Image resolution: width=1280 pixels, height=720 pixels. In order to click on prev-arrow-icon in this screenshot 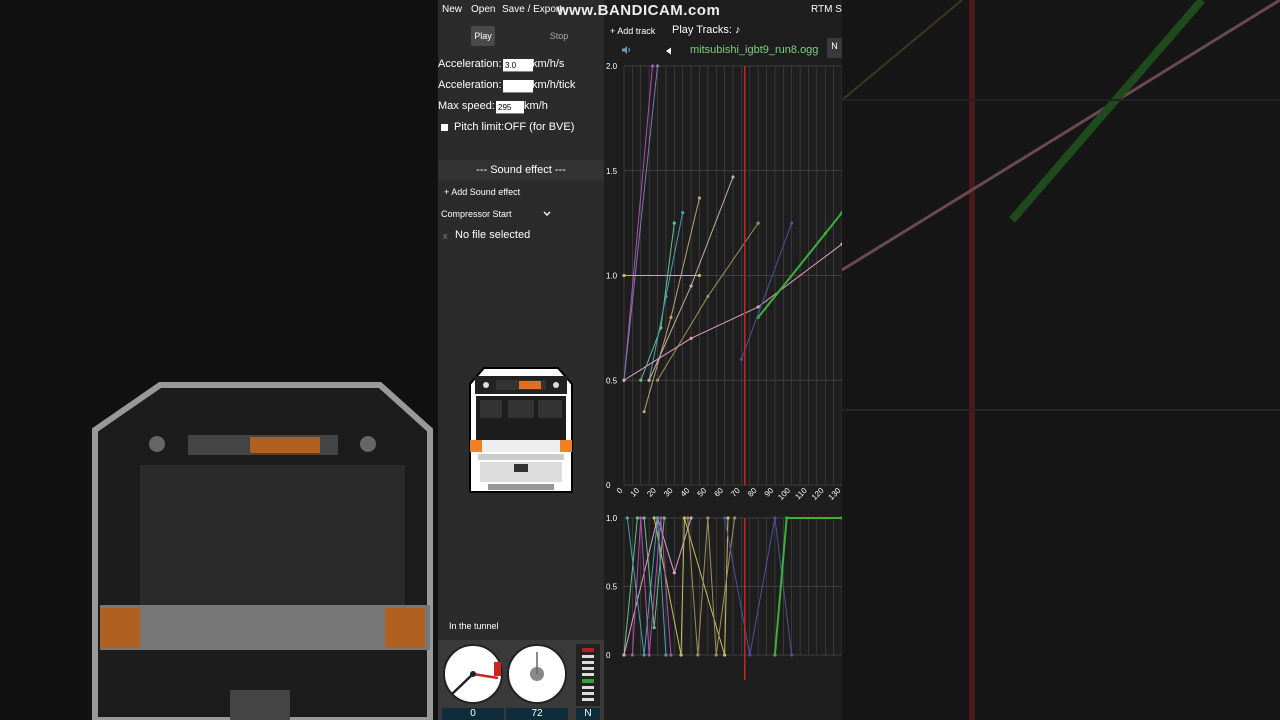, I will do `click(669, 51)`.